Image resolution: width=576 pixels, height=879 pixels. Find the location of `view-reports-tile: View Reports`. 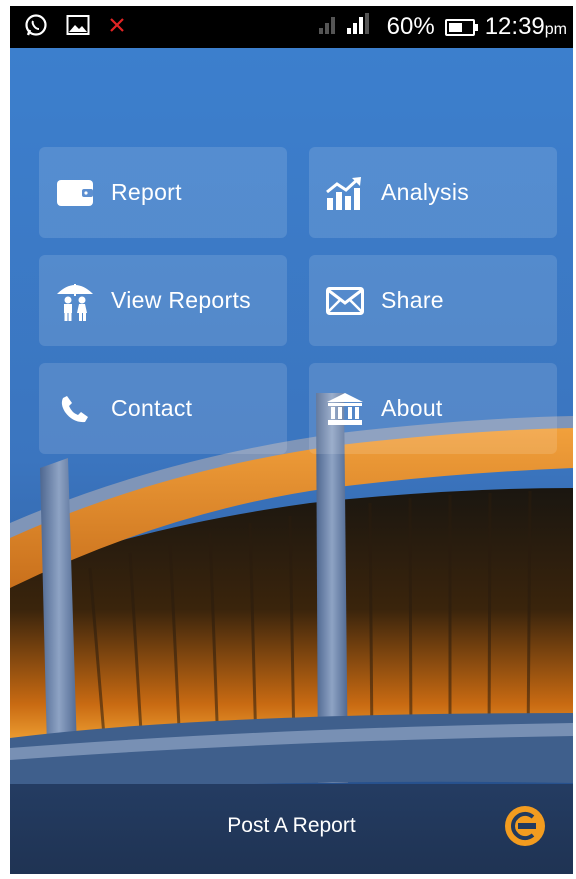

view-reports-tile: View Reports is located at coordinates (163, 300).